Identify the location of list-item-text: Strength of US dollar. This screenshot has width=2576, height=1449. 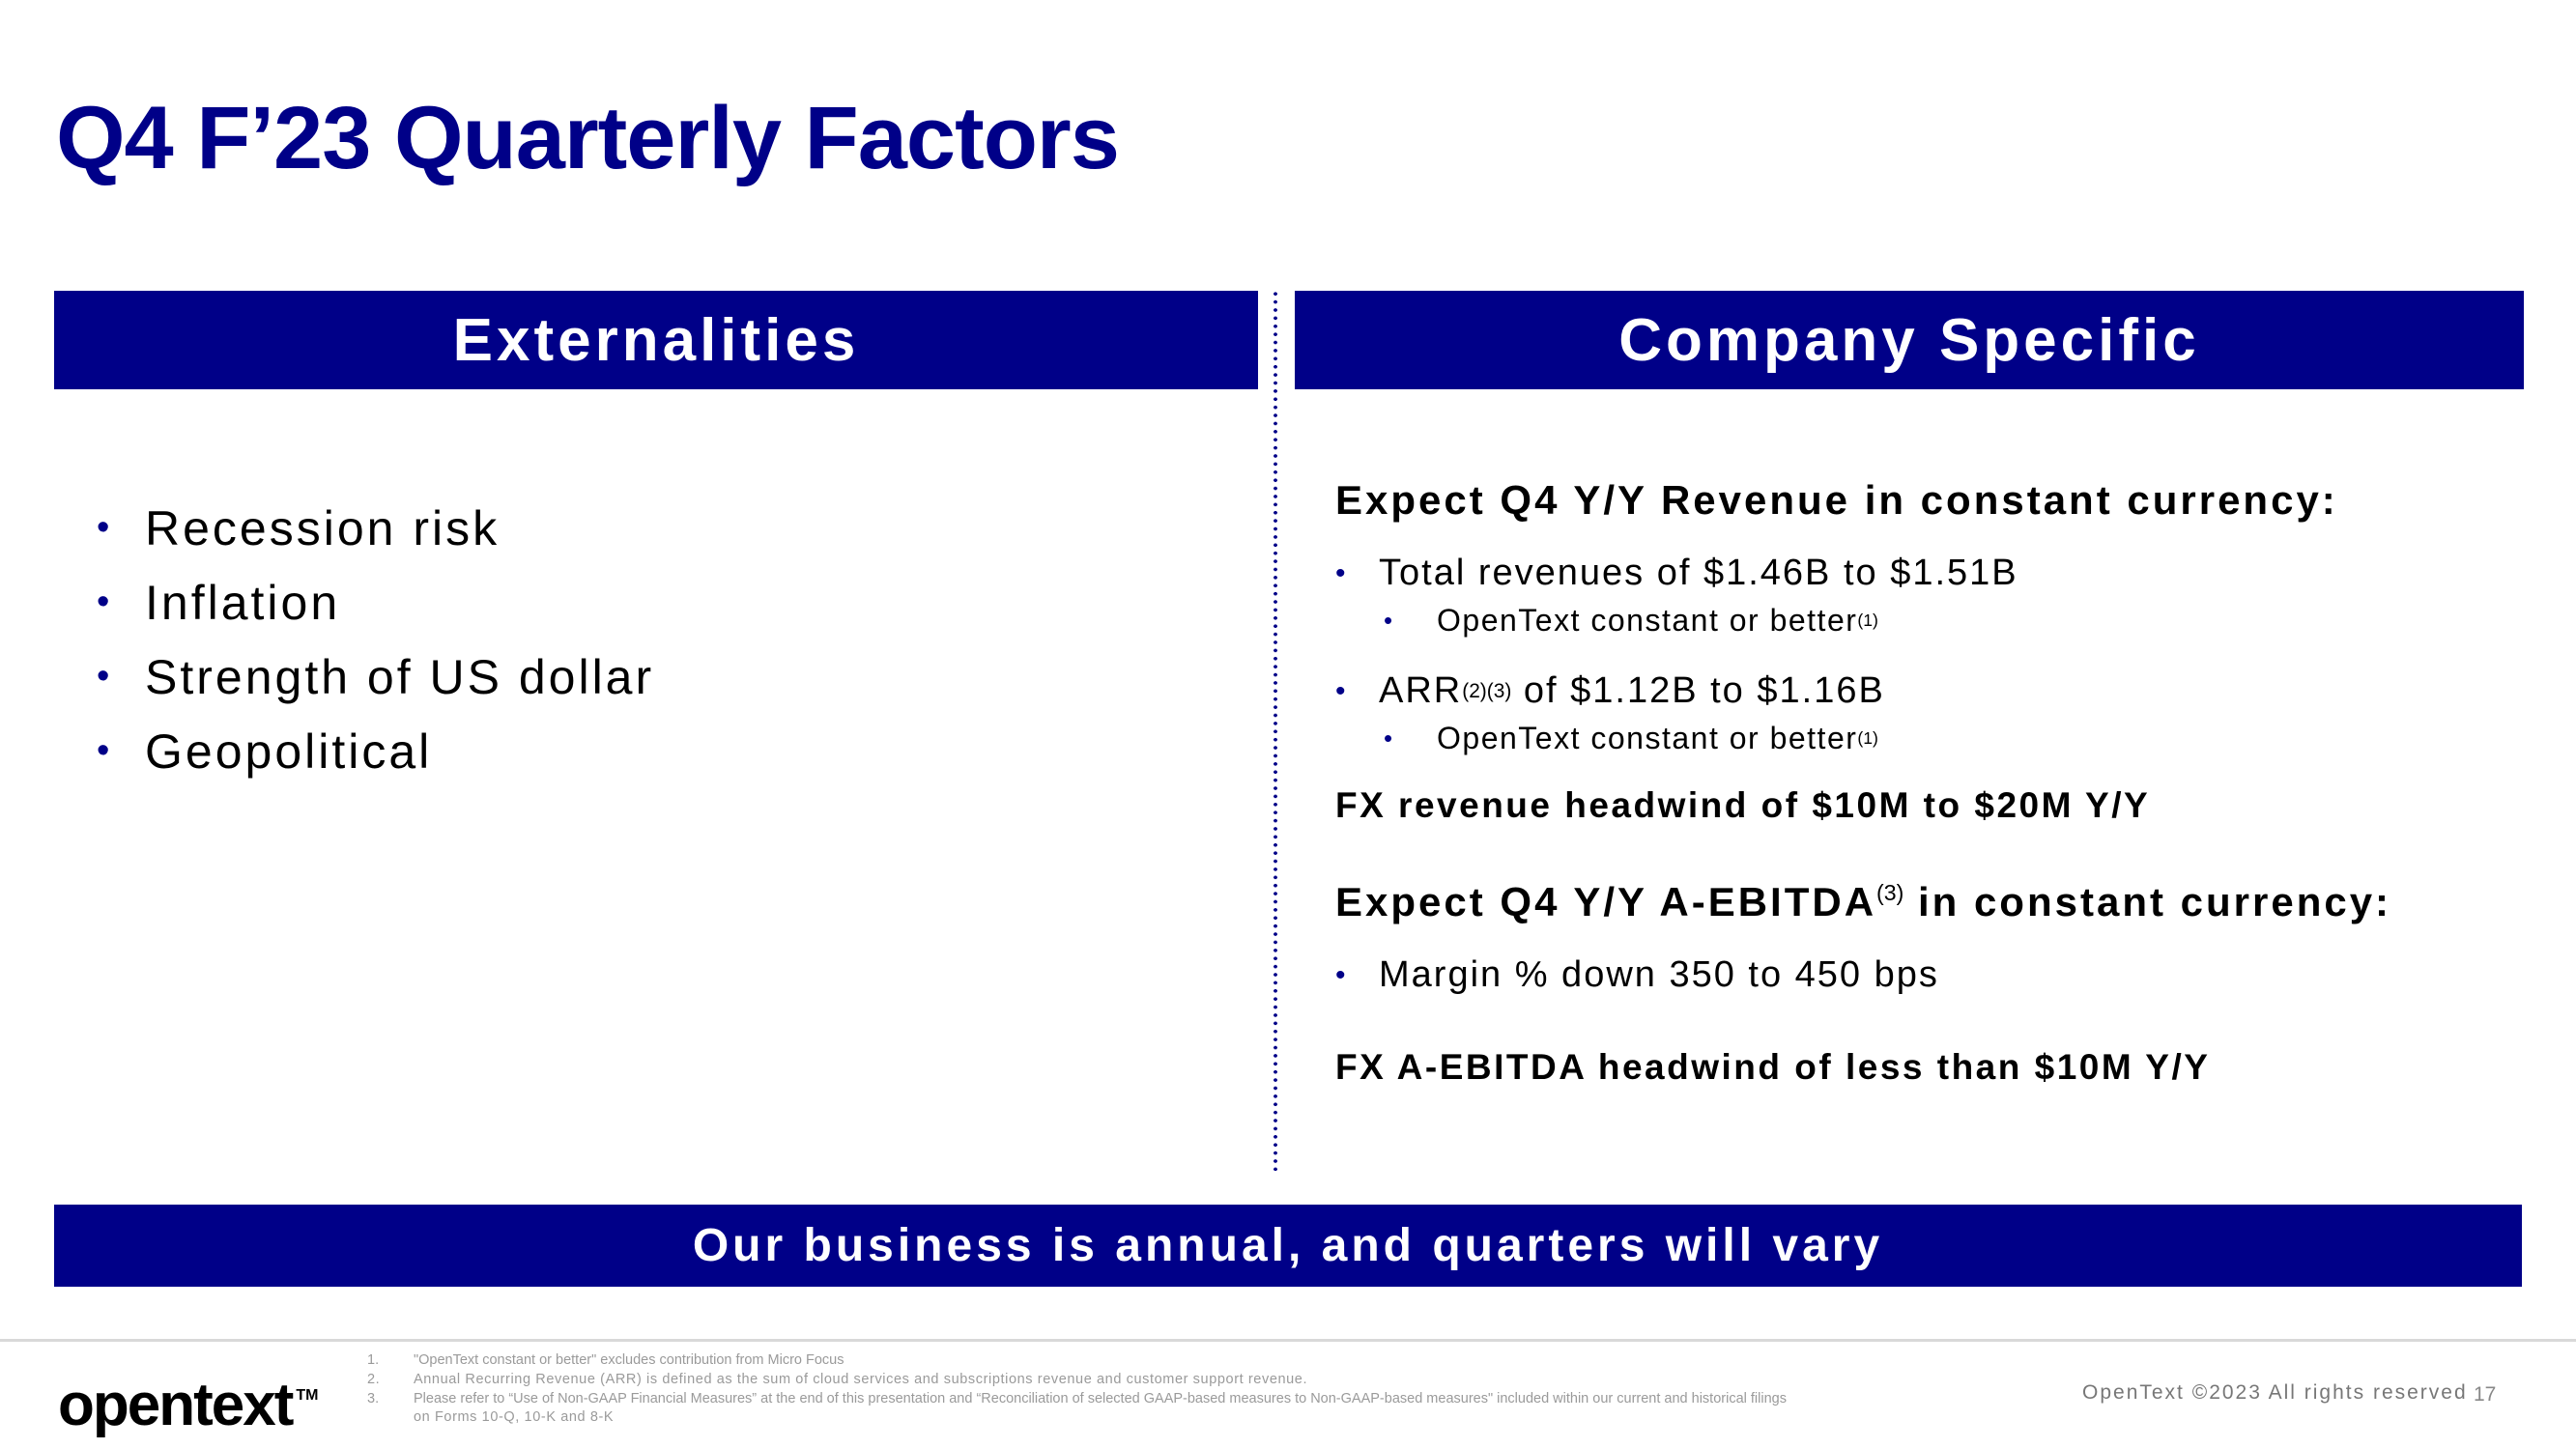
(400, 676).